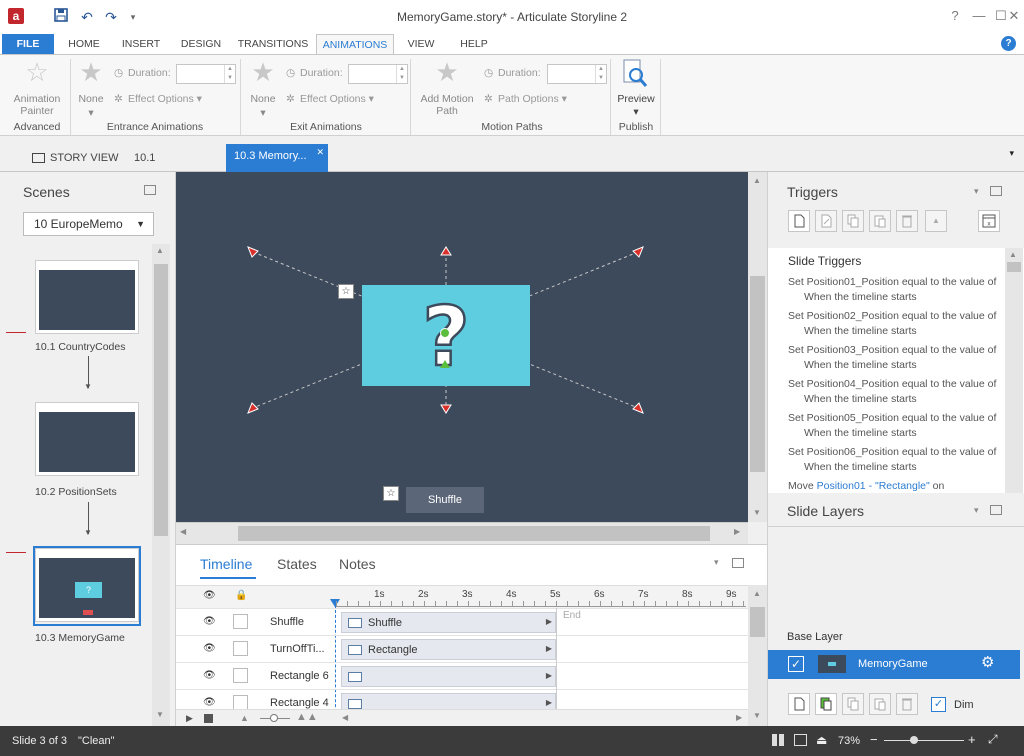 The width and height of the screenshot is (1024, 756). I want to click on paste-trigger-button, so click(880, 221).